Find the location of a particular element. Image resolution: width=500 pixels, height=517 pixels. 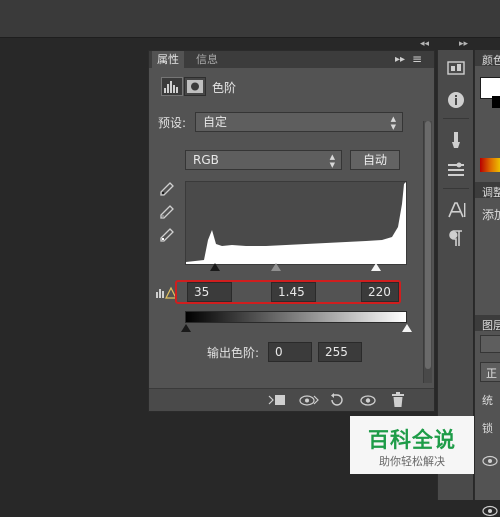

properties-panel-icon is located at coordinates (456, 68).